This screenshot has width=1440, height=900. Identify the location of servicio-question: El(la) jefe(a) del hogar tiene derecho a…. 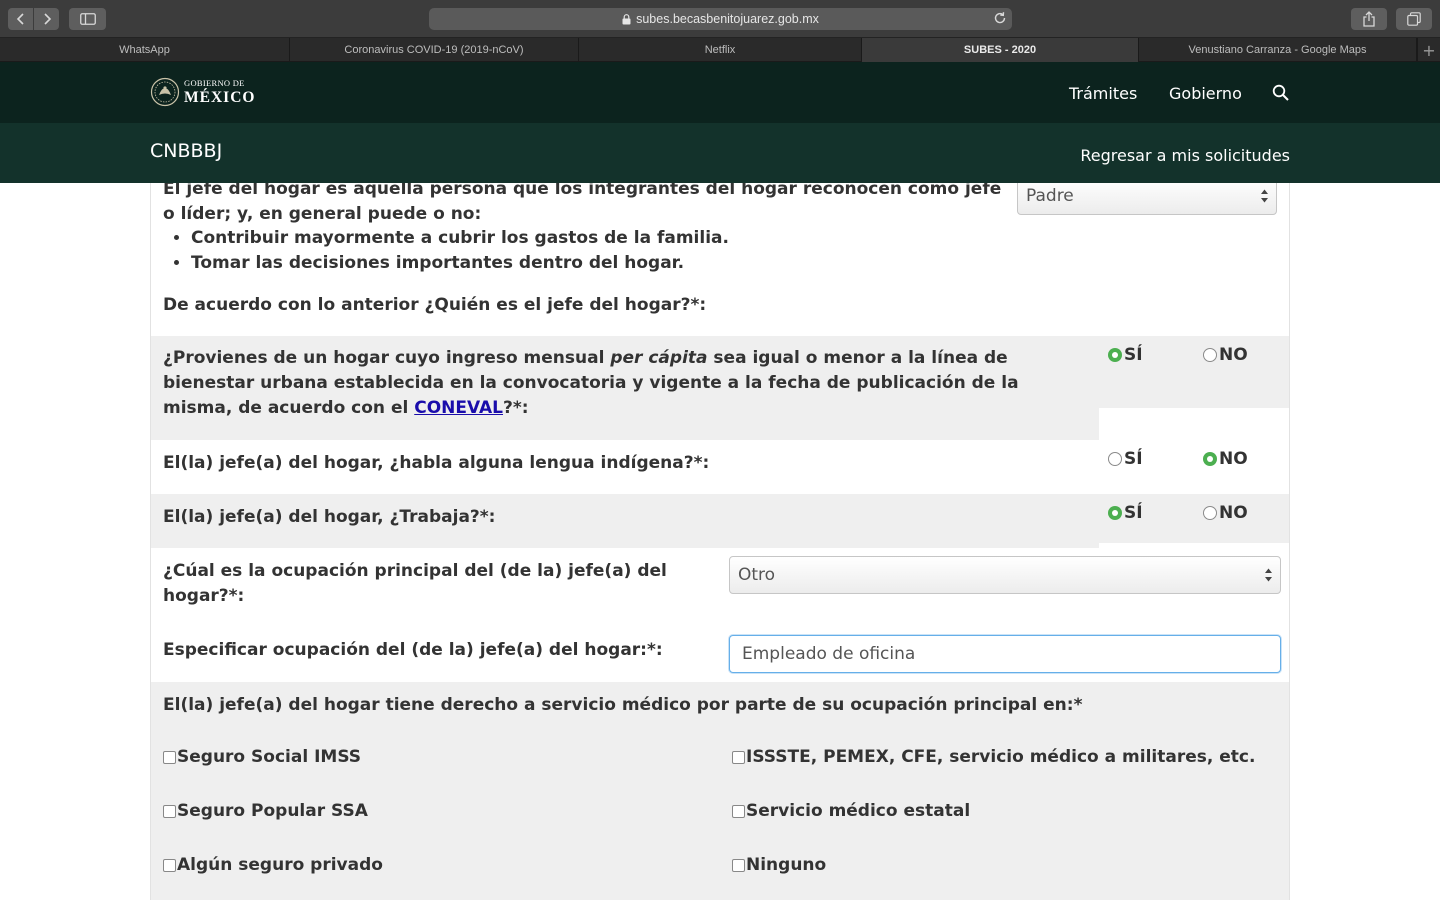
(623, 705).